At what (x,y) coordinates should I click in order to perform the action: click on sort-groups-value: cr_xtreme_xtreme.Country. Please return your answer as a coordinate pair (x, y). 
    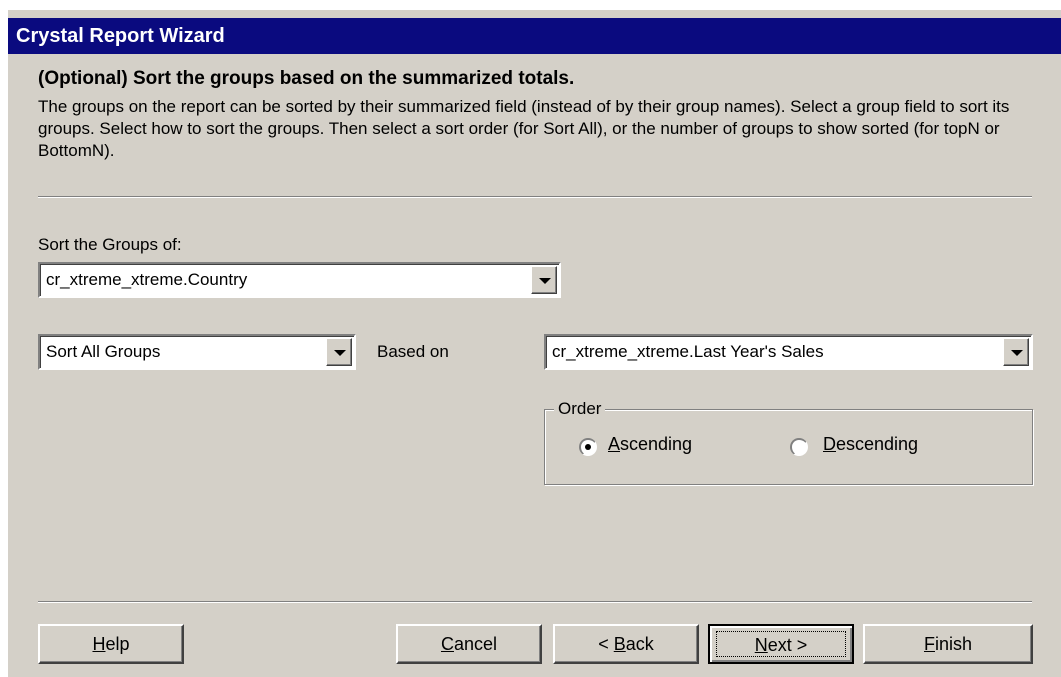
    Looking at the image, I should click on (147, 279).